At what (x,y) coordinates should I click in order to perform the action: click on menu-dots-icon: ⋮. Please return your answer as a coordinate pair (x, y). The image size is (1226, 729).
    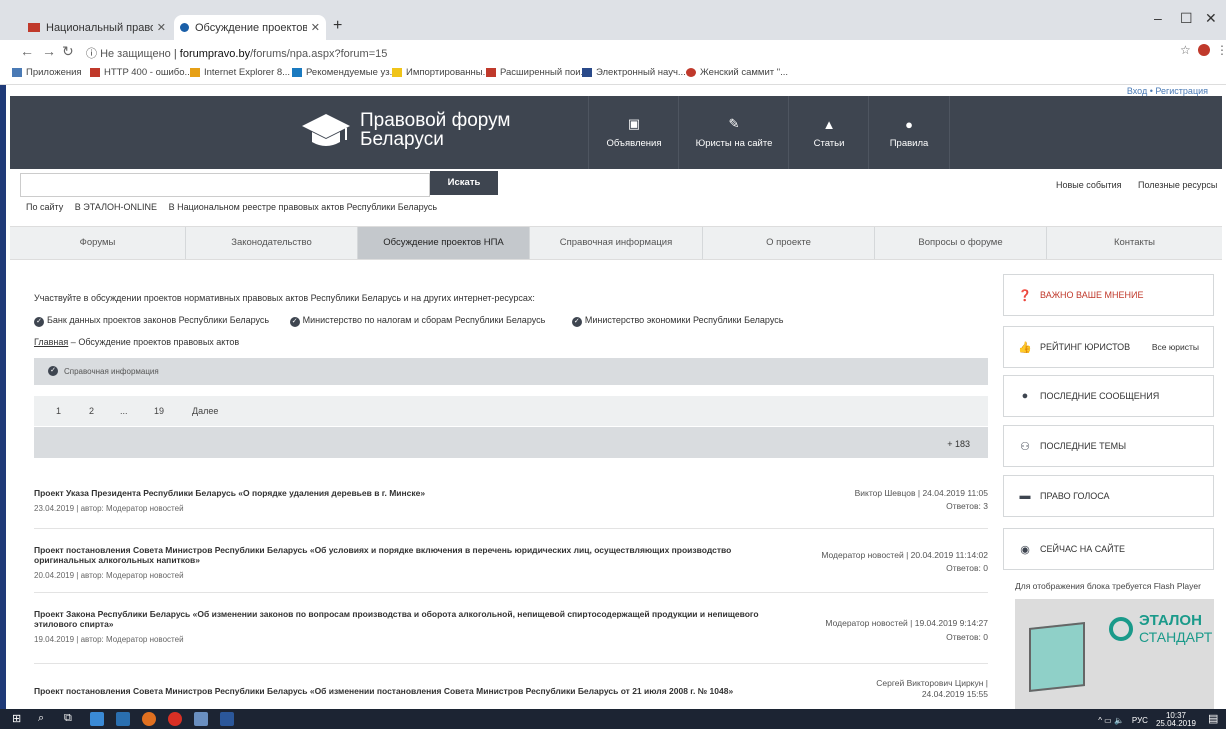
    Looking at the image, I should click on (1221, 50).